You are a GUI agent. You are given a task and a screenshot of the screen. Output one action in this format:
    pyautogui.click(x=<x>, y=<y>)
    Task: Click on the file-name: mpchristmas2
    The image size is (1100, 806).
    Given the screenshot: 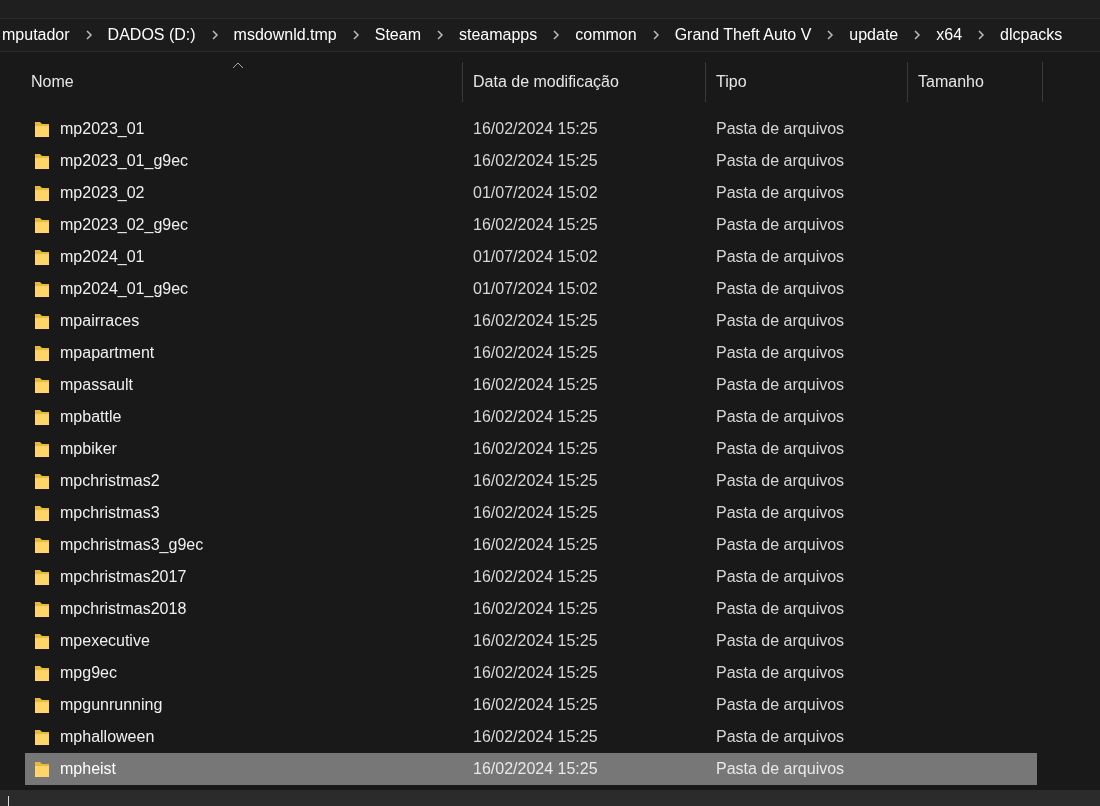 What is the action you would take?
    pyautogui.click(x=110, y=481)
    